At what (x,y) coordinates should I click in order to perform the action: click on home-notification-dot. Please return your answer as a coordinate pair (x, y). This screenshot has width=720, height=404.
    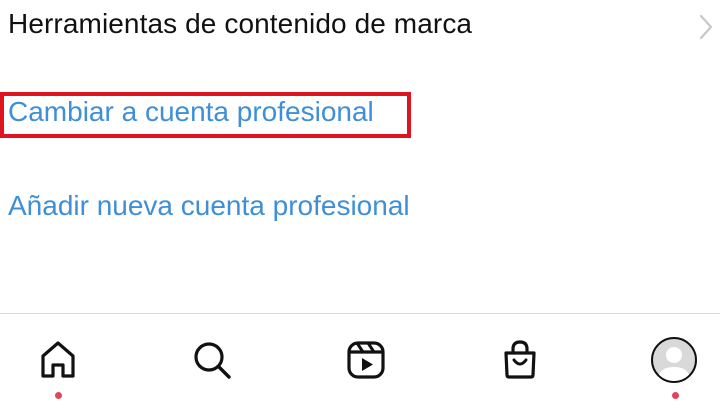
    Looking at the image, I should click on (58, 395).